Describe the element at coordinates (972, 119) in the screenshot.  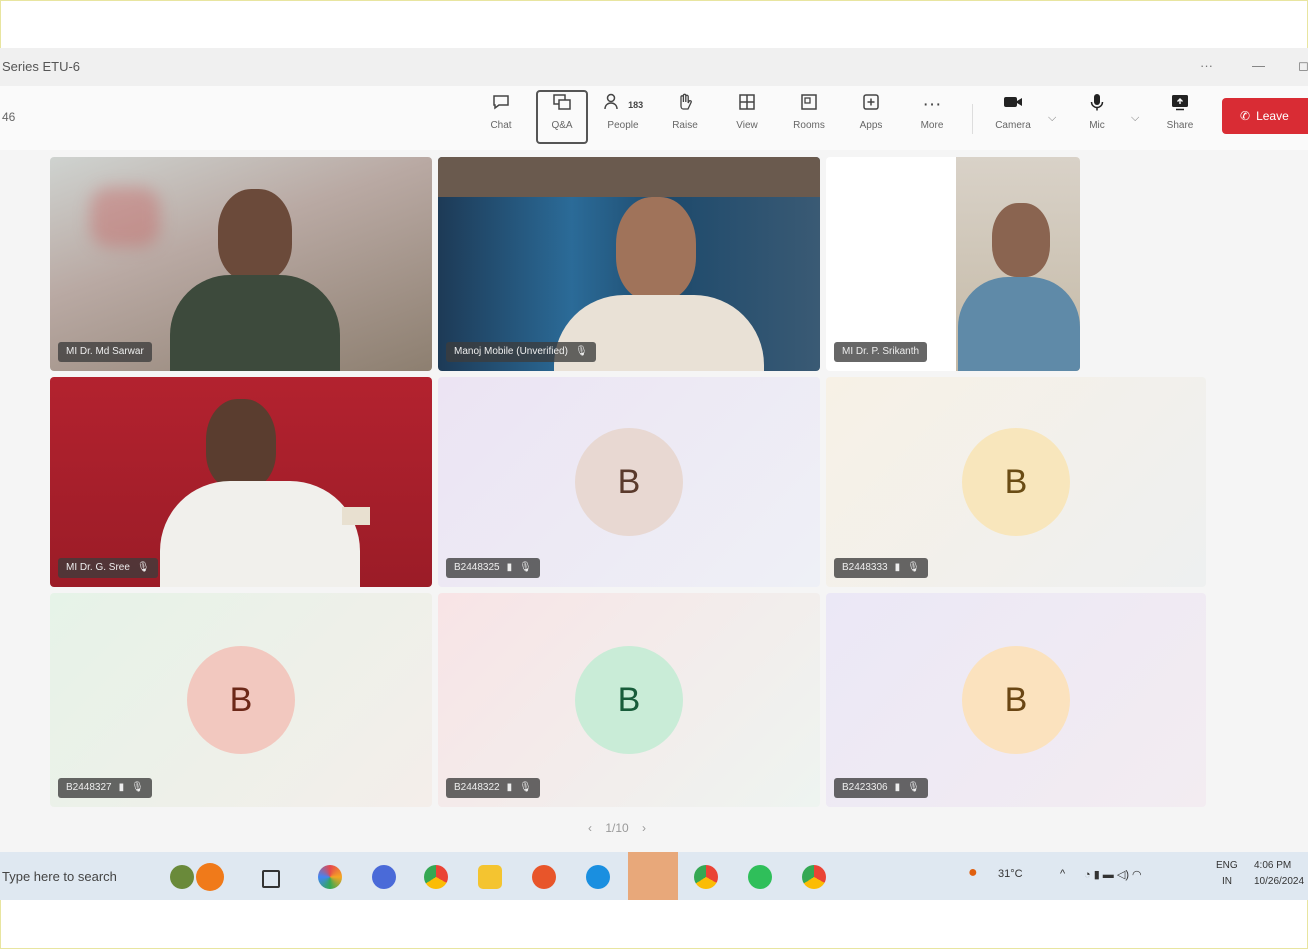
I see `toolbar-divider` at that location.